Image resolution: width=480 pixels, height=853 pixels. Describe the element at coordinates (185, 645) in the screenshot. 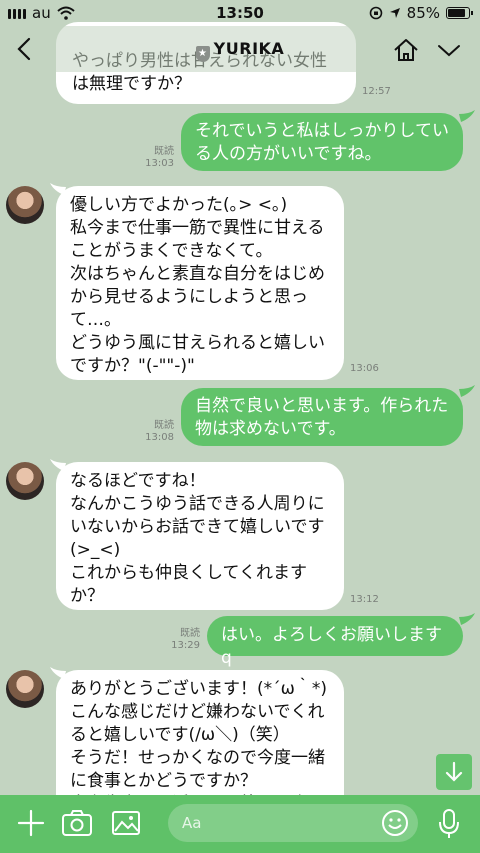

I see `message-time: 13:29` at that location.